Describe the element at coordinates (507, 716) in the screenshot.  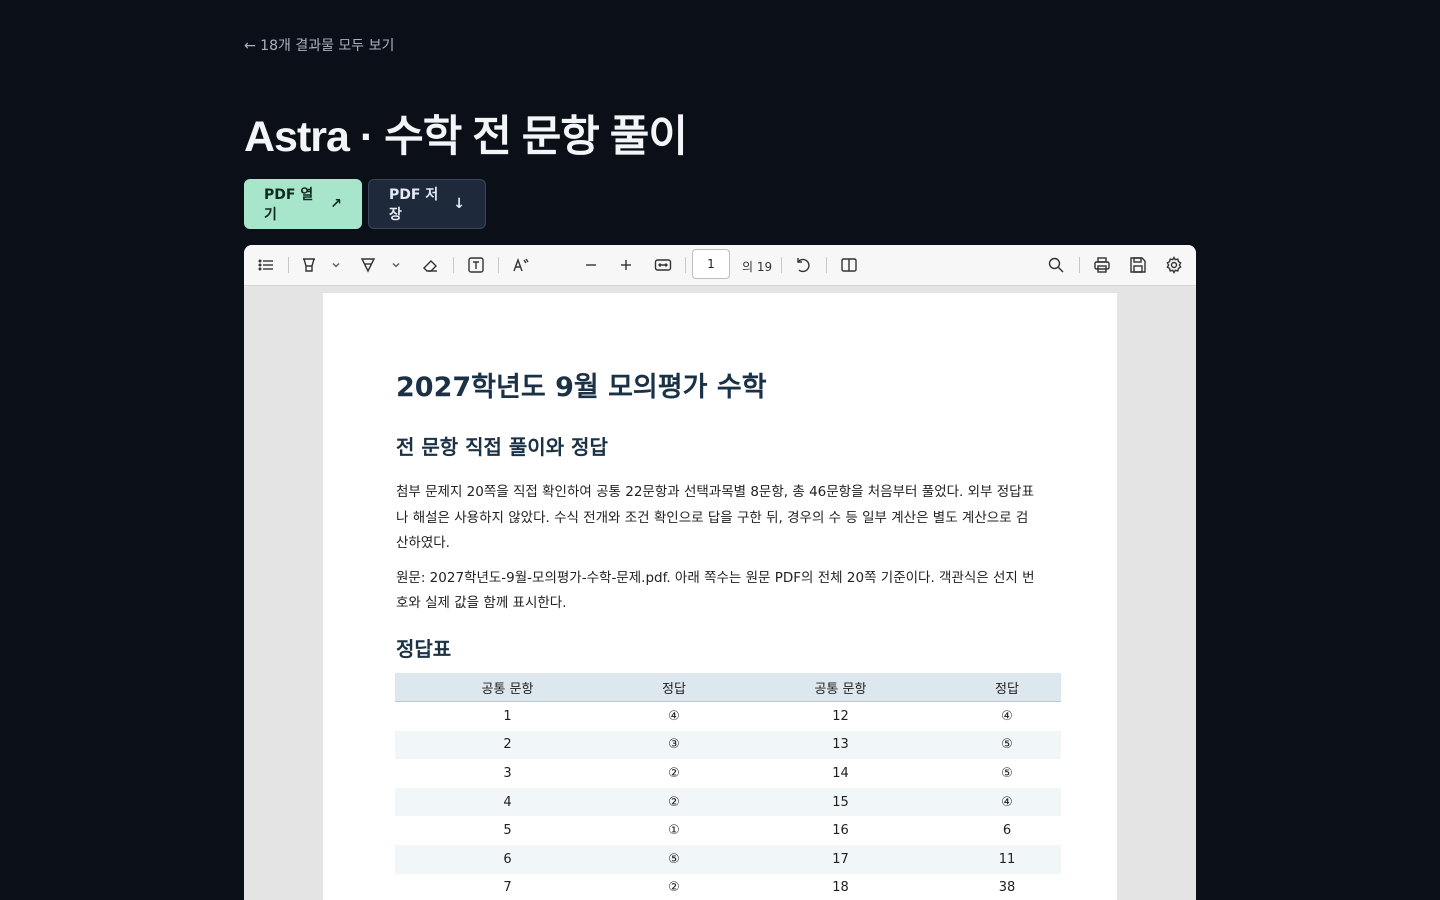
I see `table-cell: 1` at that location.